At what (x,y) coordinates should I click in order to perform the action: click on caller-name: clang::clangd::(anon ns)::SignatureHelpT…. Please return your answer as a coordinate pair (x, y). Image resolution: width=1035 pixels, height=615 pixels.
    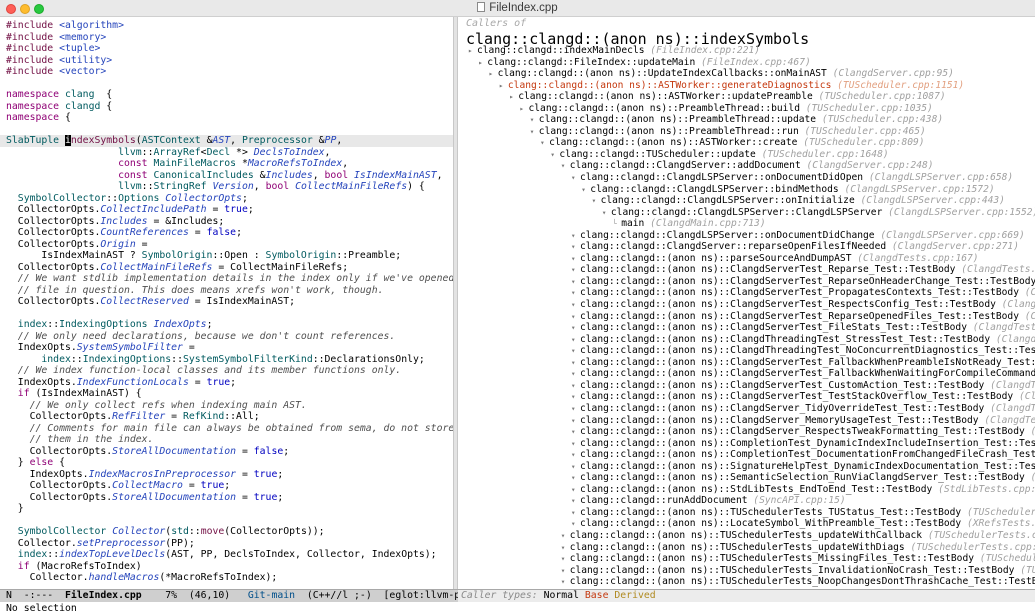
    Looking at the image, I should click on (807, 466).